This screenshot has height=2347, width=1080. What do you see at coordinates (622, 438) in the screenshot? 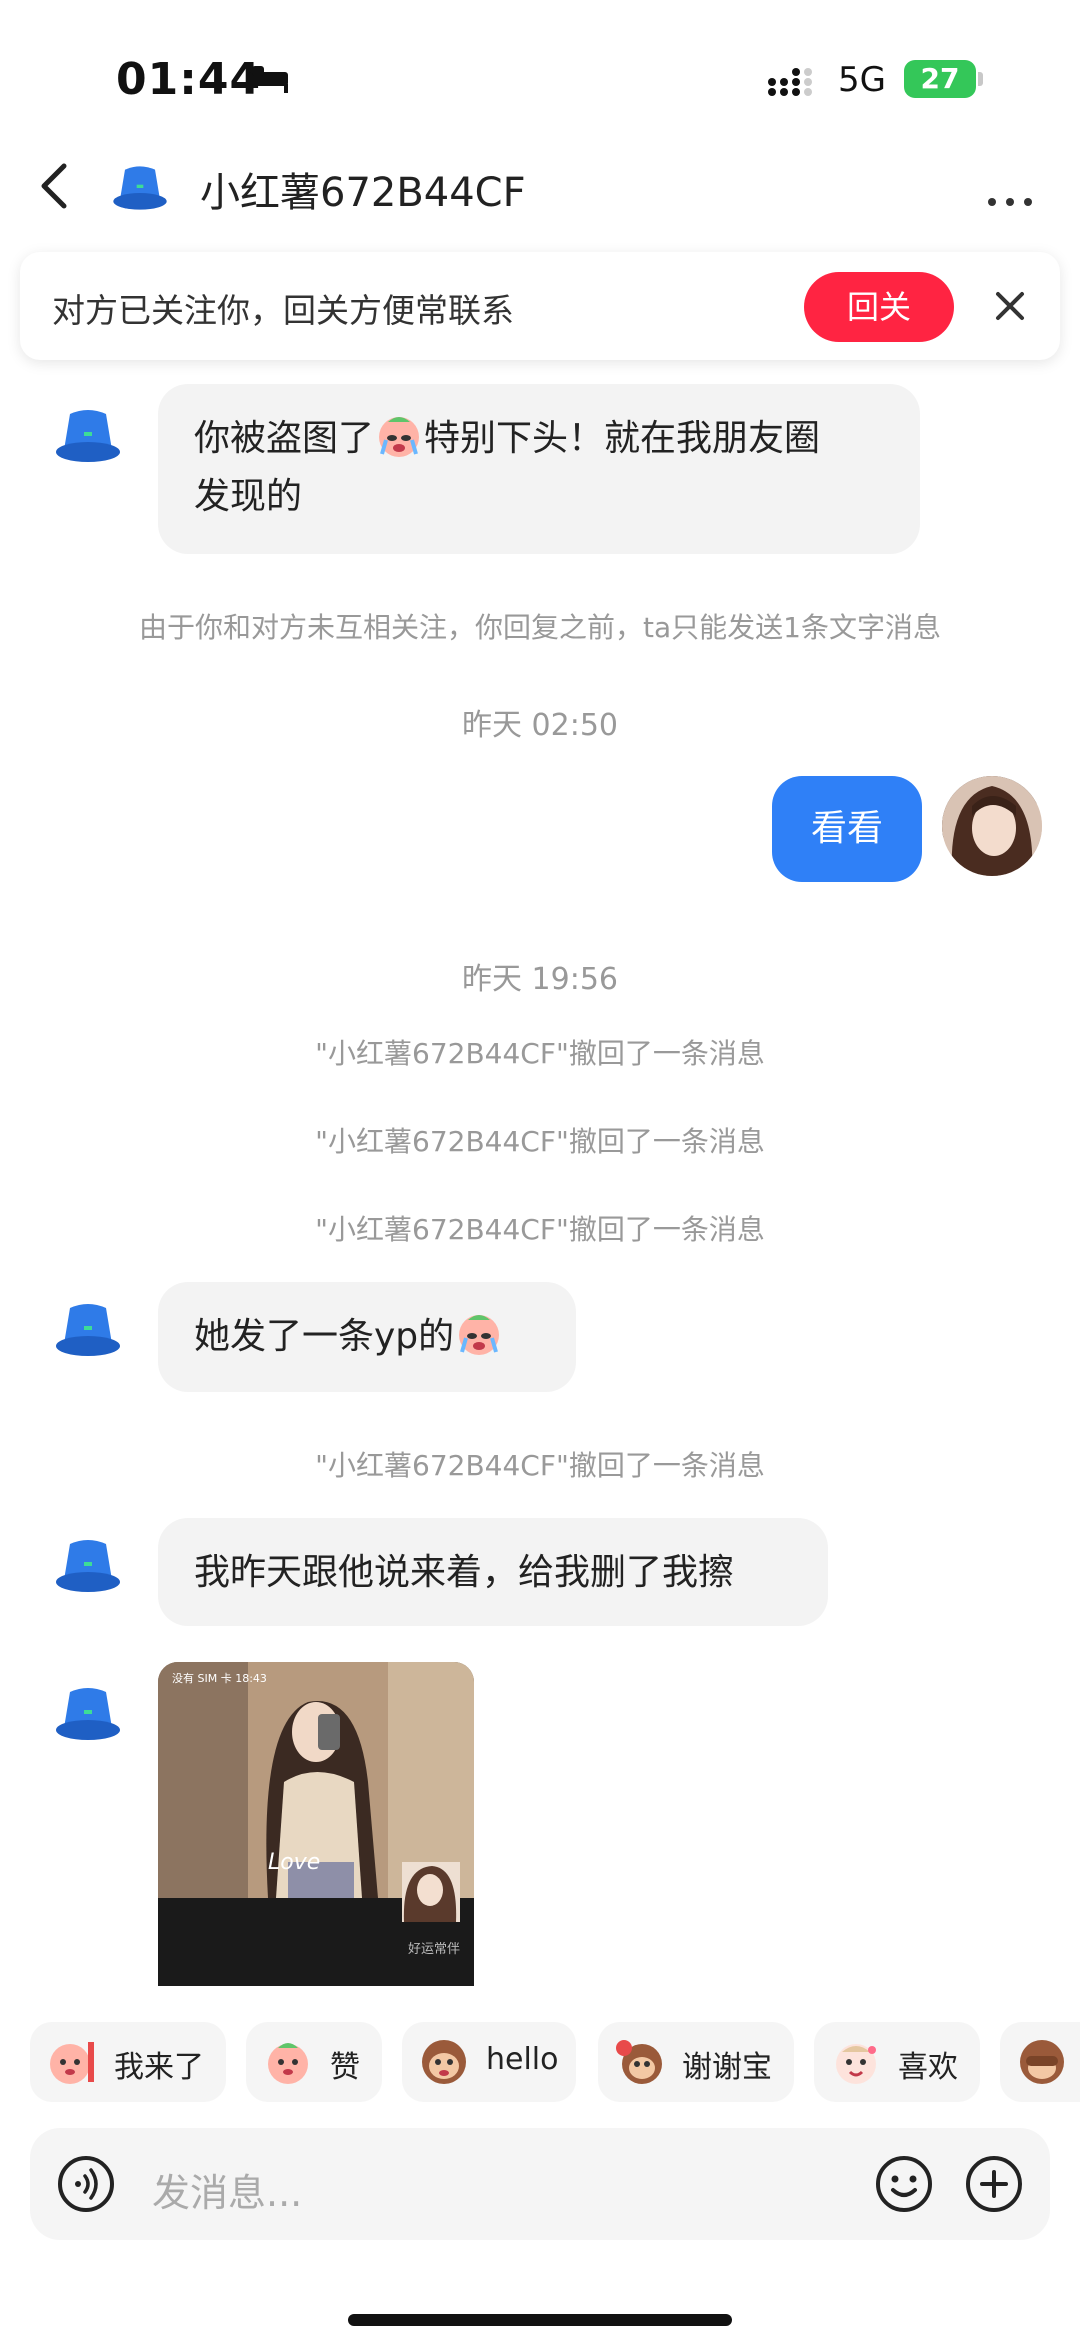
I see `message-text-cont: 特别下头！就在我朋友圈` at bounding box center [622, 438].